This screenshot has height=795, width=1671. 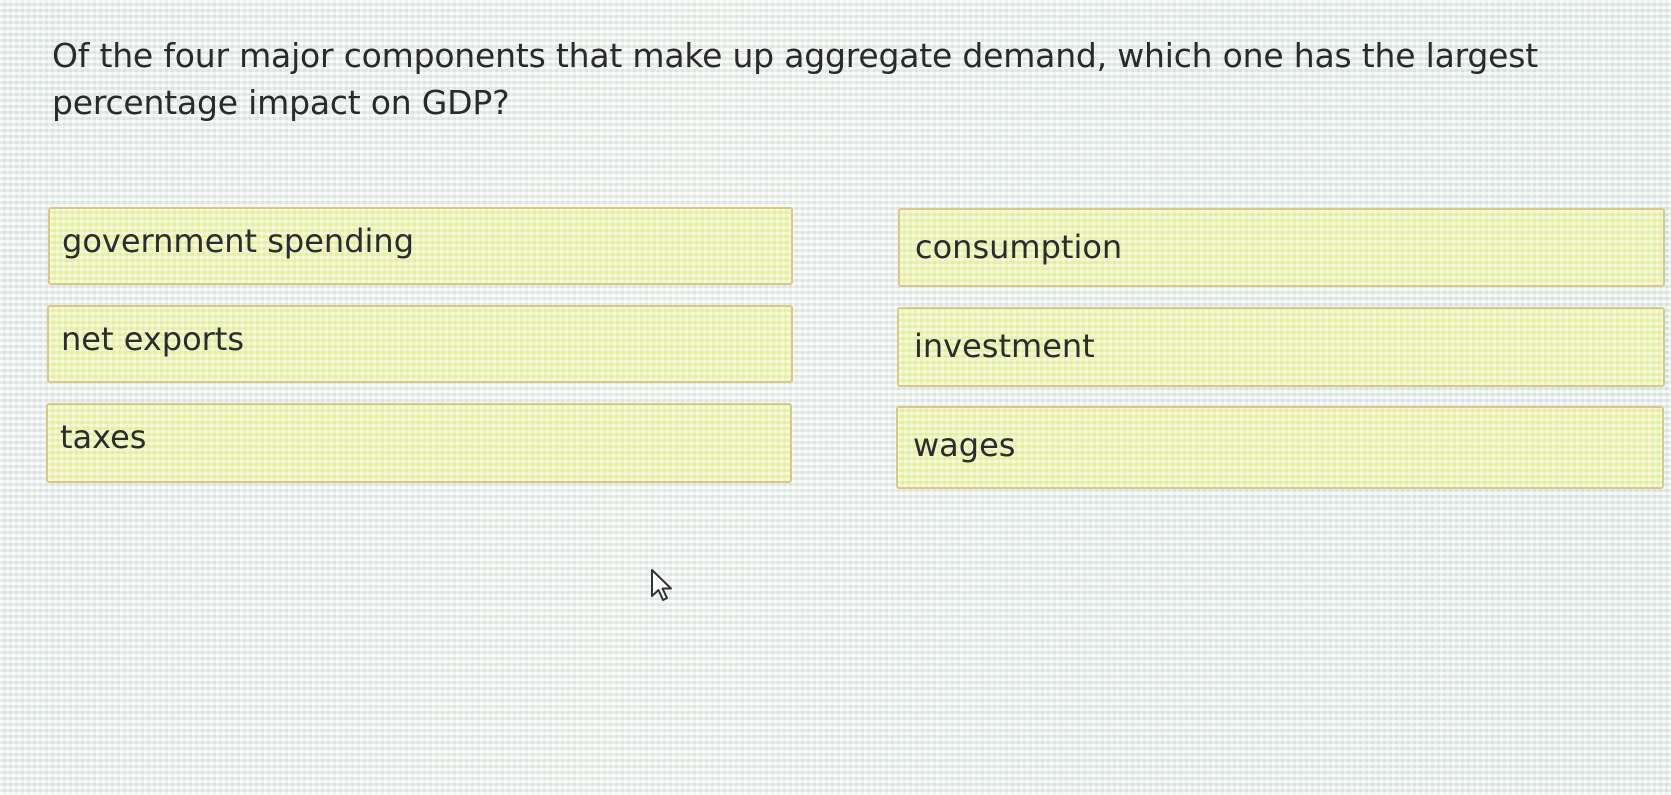 I want to click on choice-wages: wages, so click(x=1280, y=447).